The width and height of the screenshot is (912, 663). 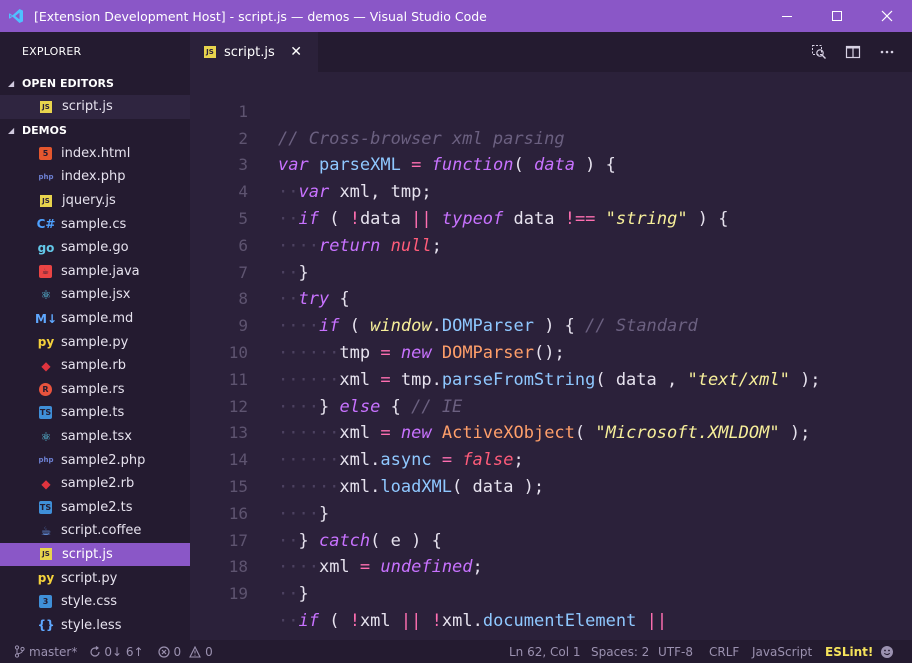 I want to click on file-item-index-html: 5 index.html, so click(x=95, y=154).